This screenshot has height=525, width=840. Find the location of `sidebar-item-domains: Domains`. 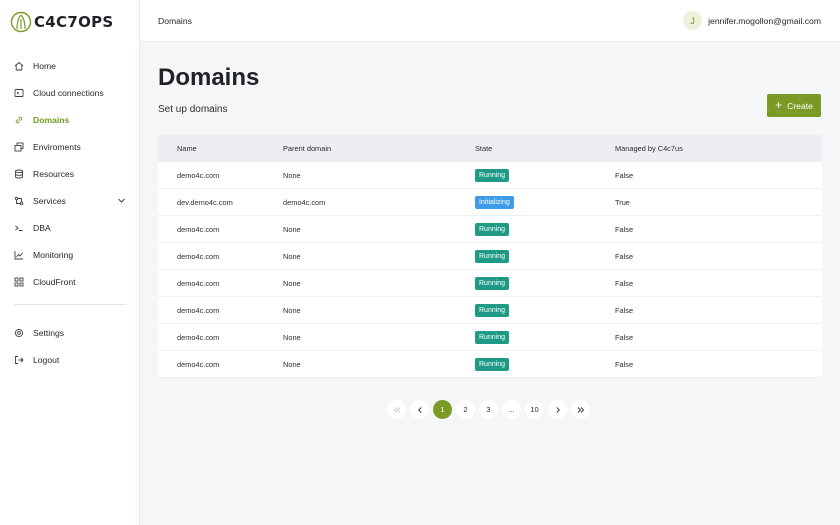

sidebar-item-domains: Domains is located at coordinates (70, 119).